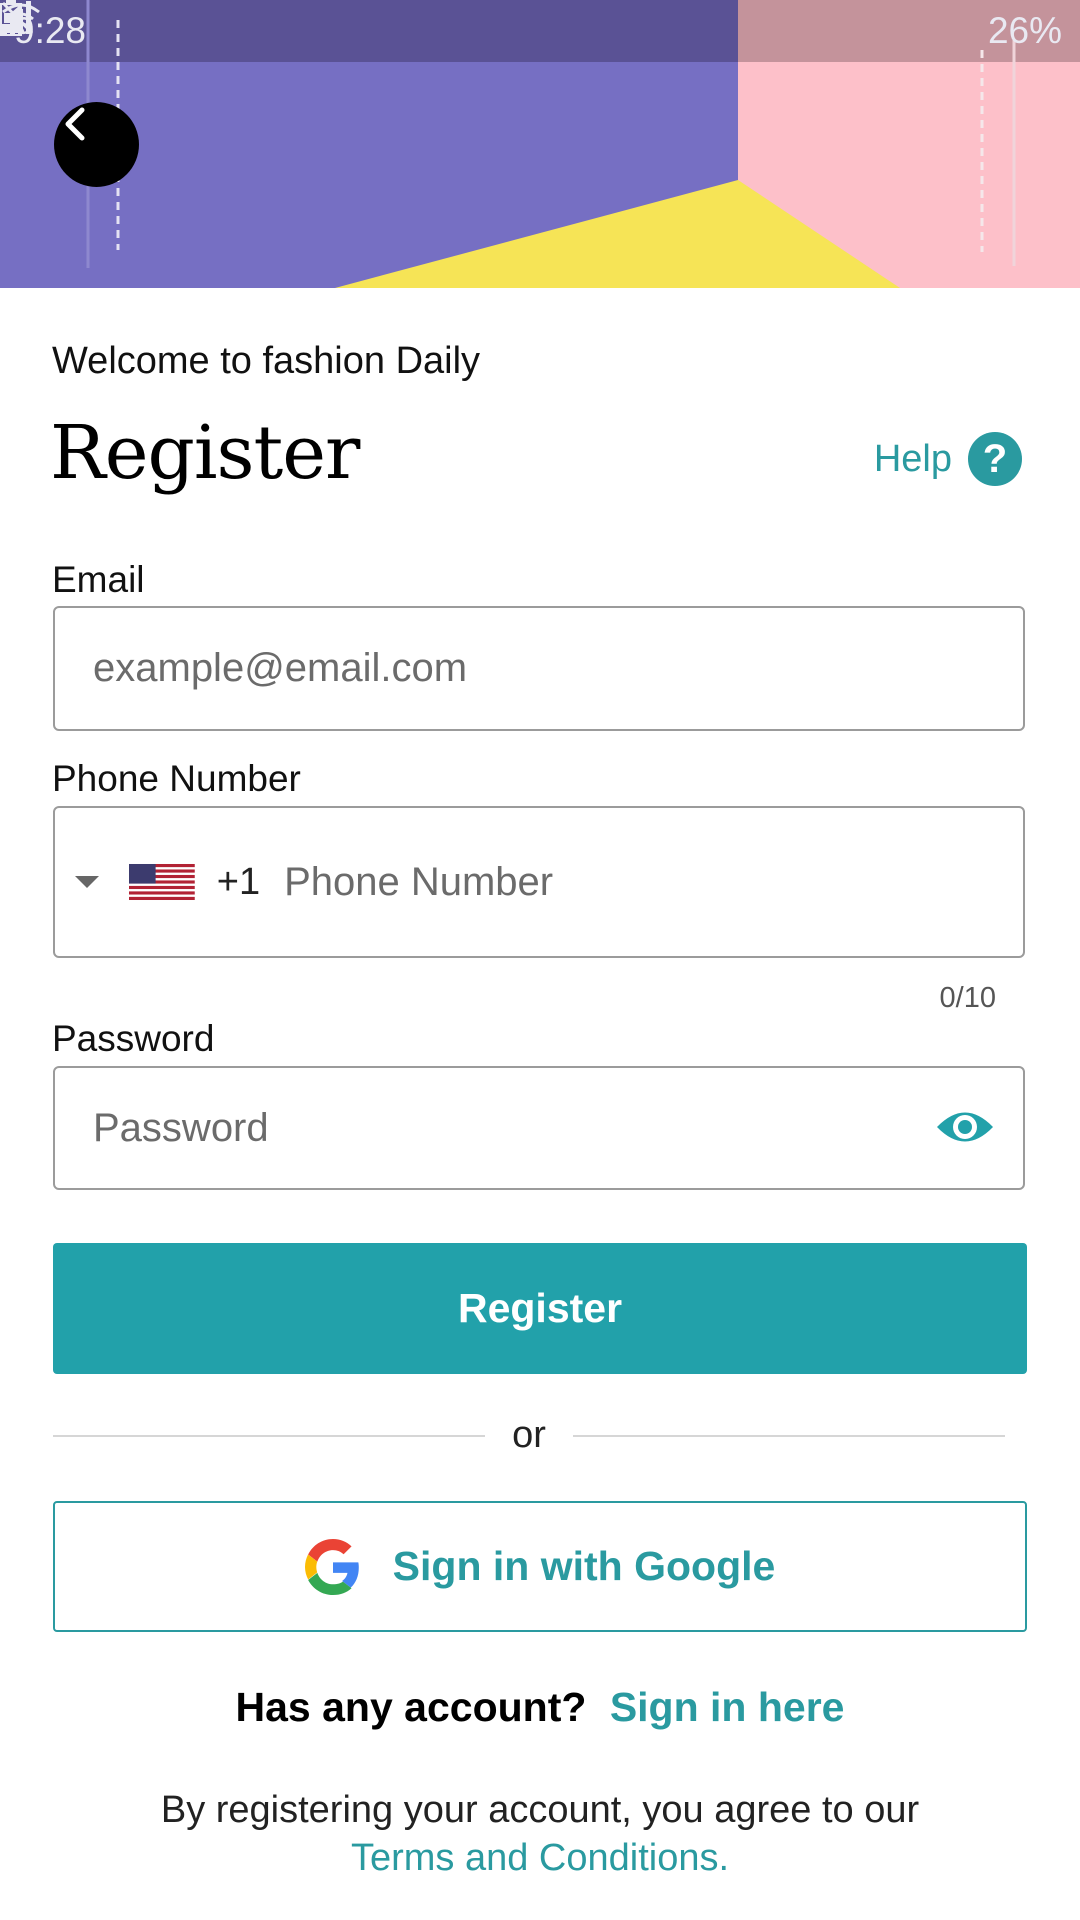  What do you see at coordinates (11, 18) in the screenshot?
I see `battery-icon` at bounding box center [11, 18].